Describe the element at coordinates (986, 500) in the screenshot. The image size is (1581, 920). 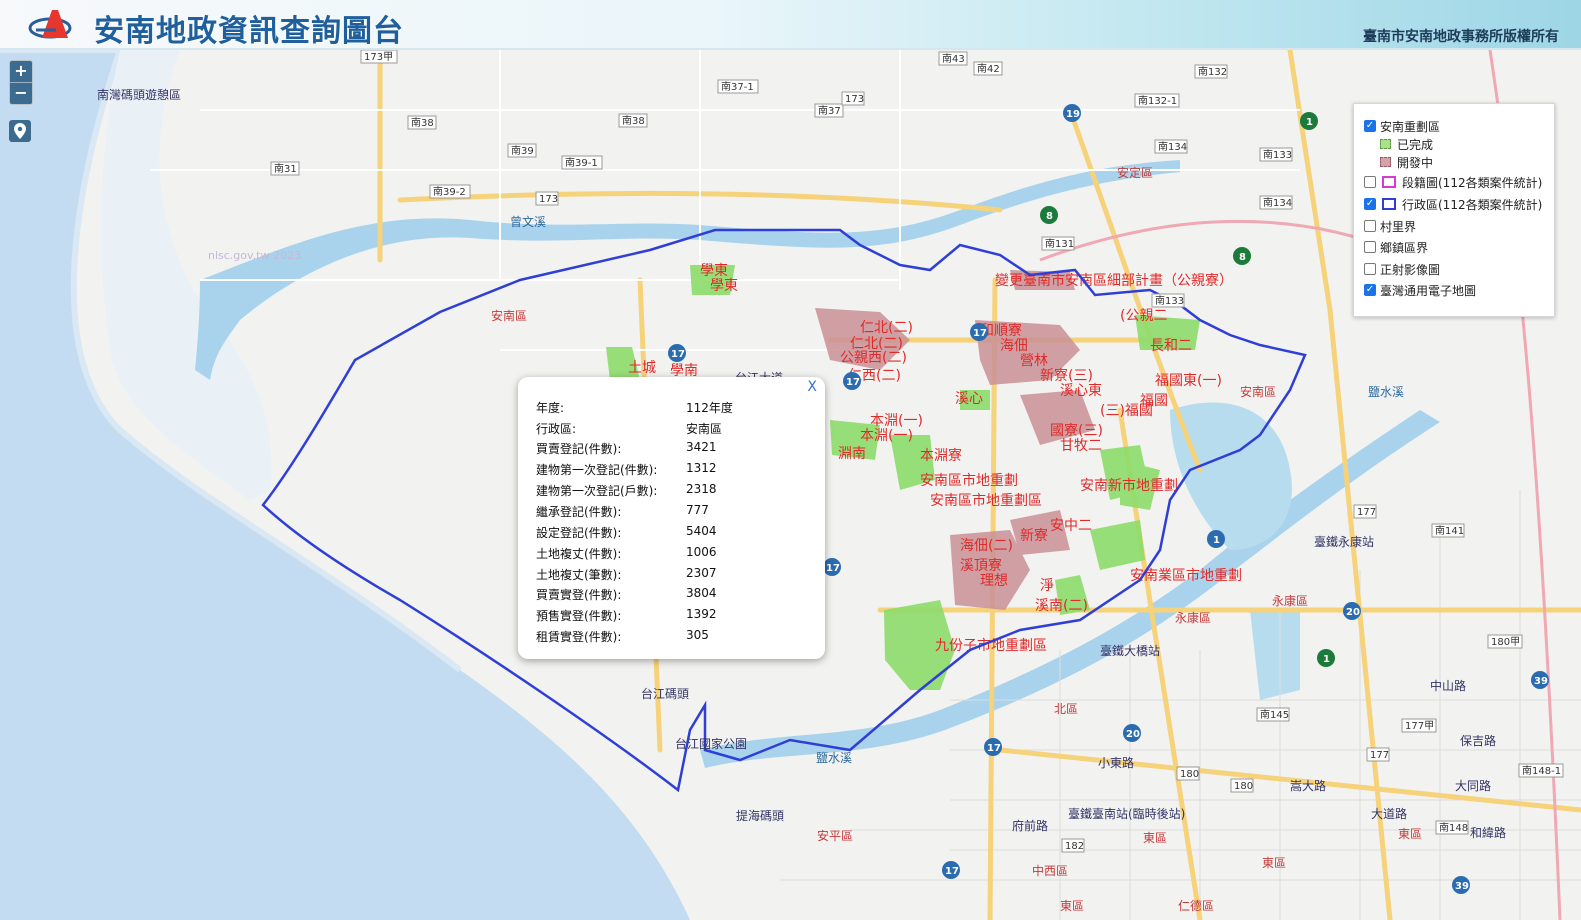
I see `svg-text: 安南區市地重劃區` at that location.